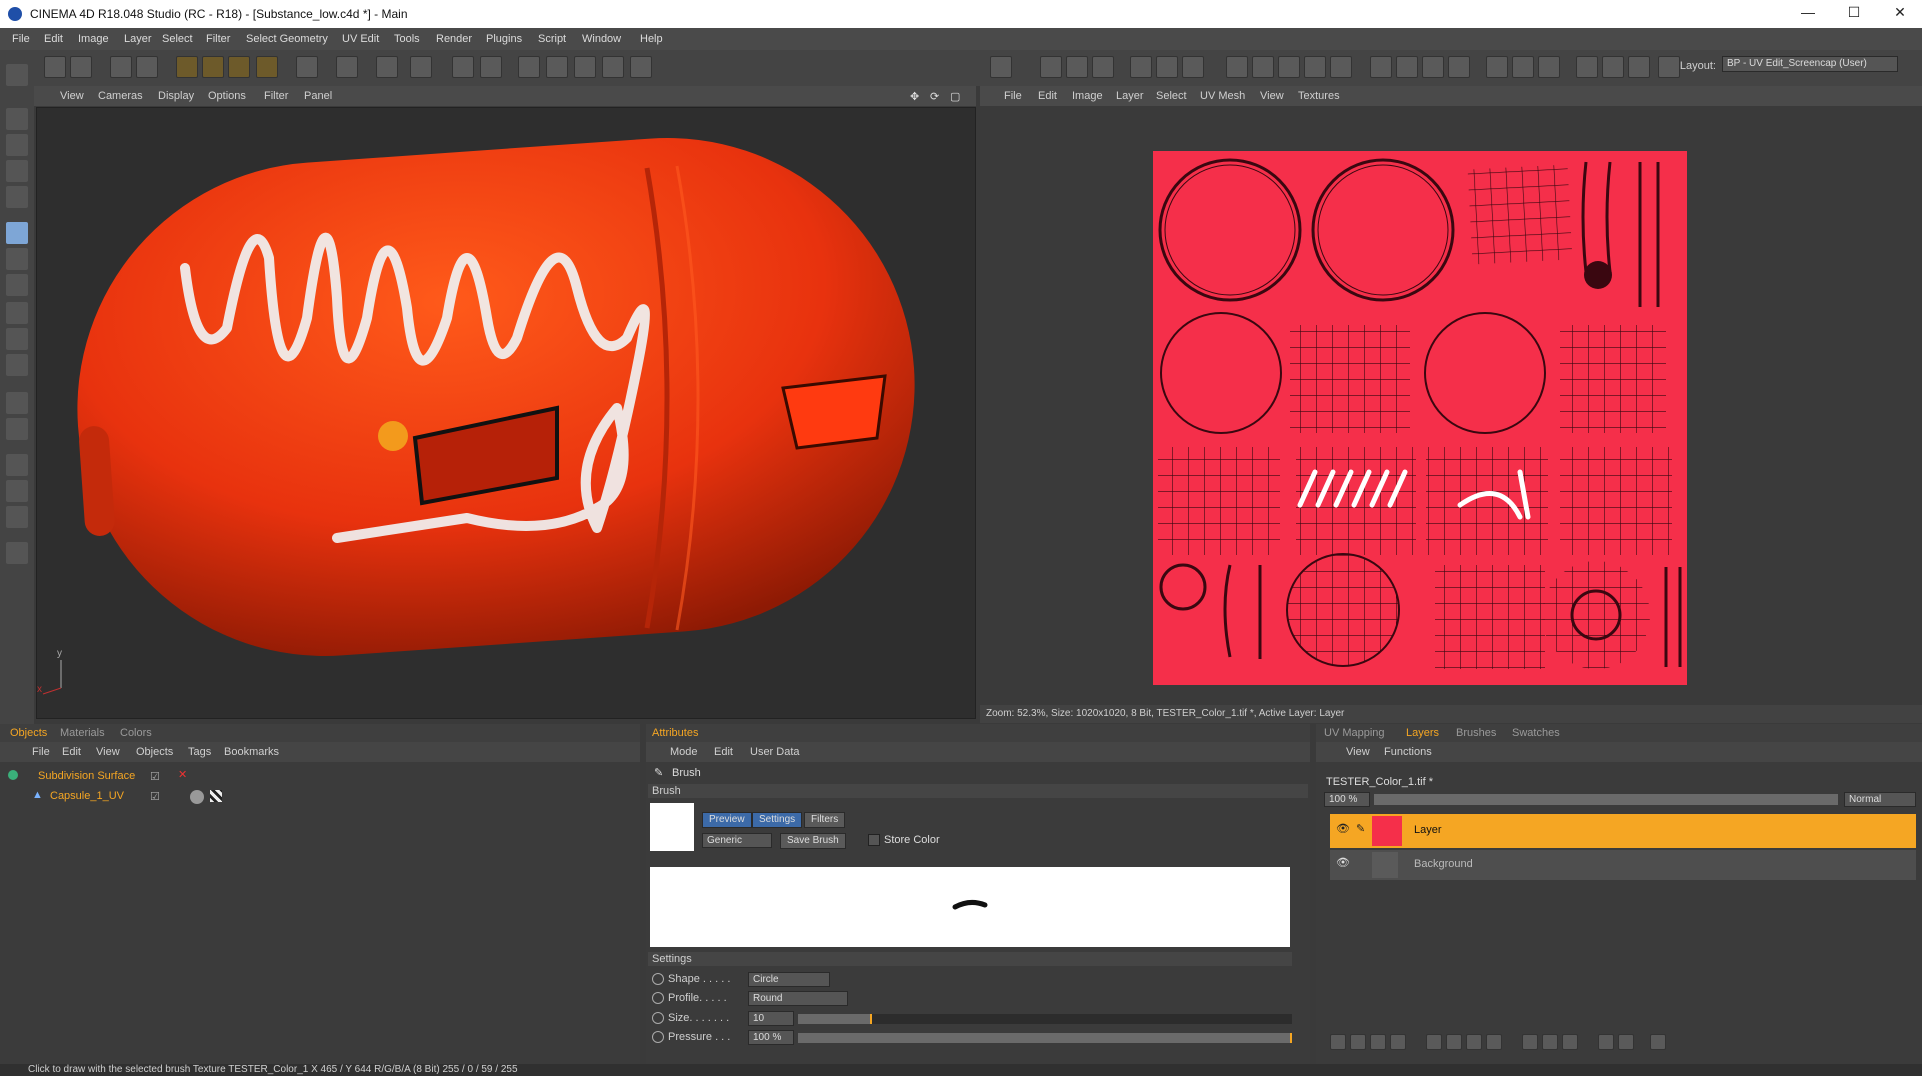 The width and height of the screenshot is (1922, 1076). What do you see at coordinates (187, 67) in the screenshot?
I see `move-icon` at bounding box center [187, 67].